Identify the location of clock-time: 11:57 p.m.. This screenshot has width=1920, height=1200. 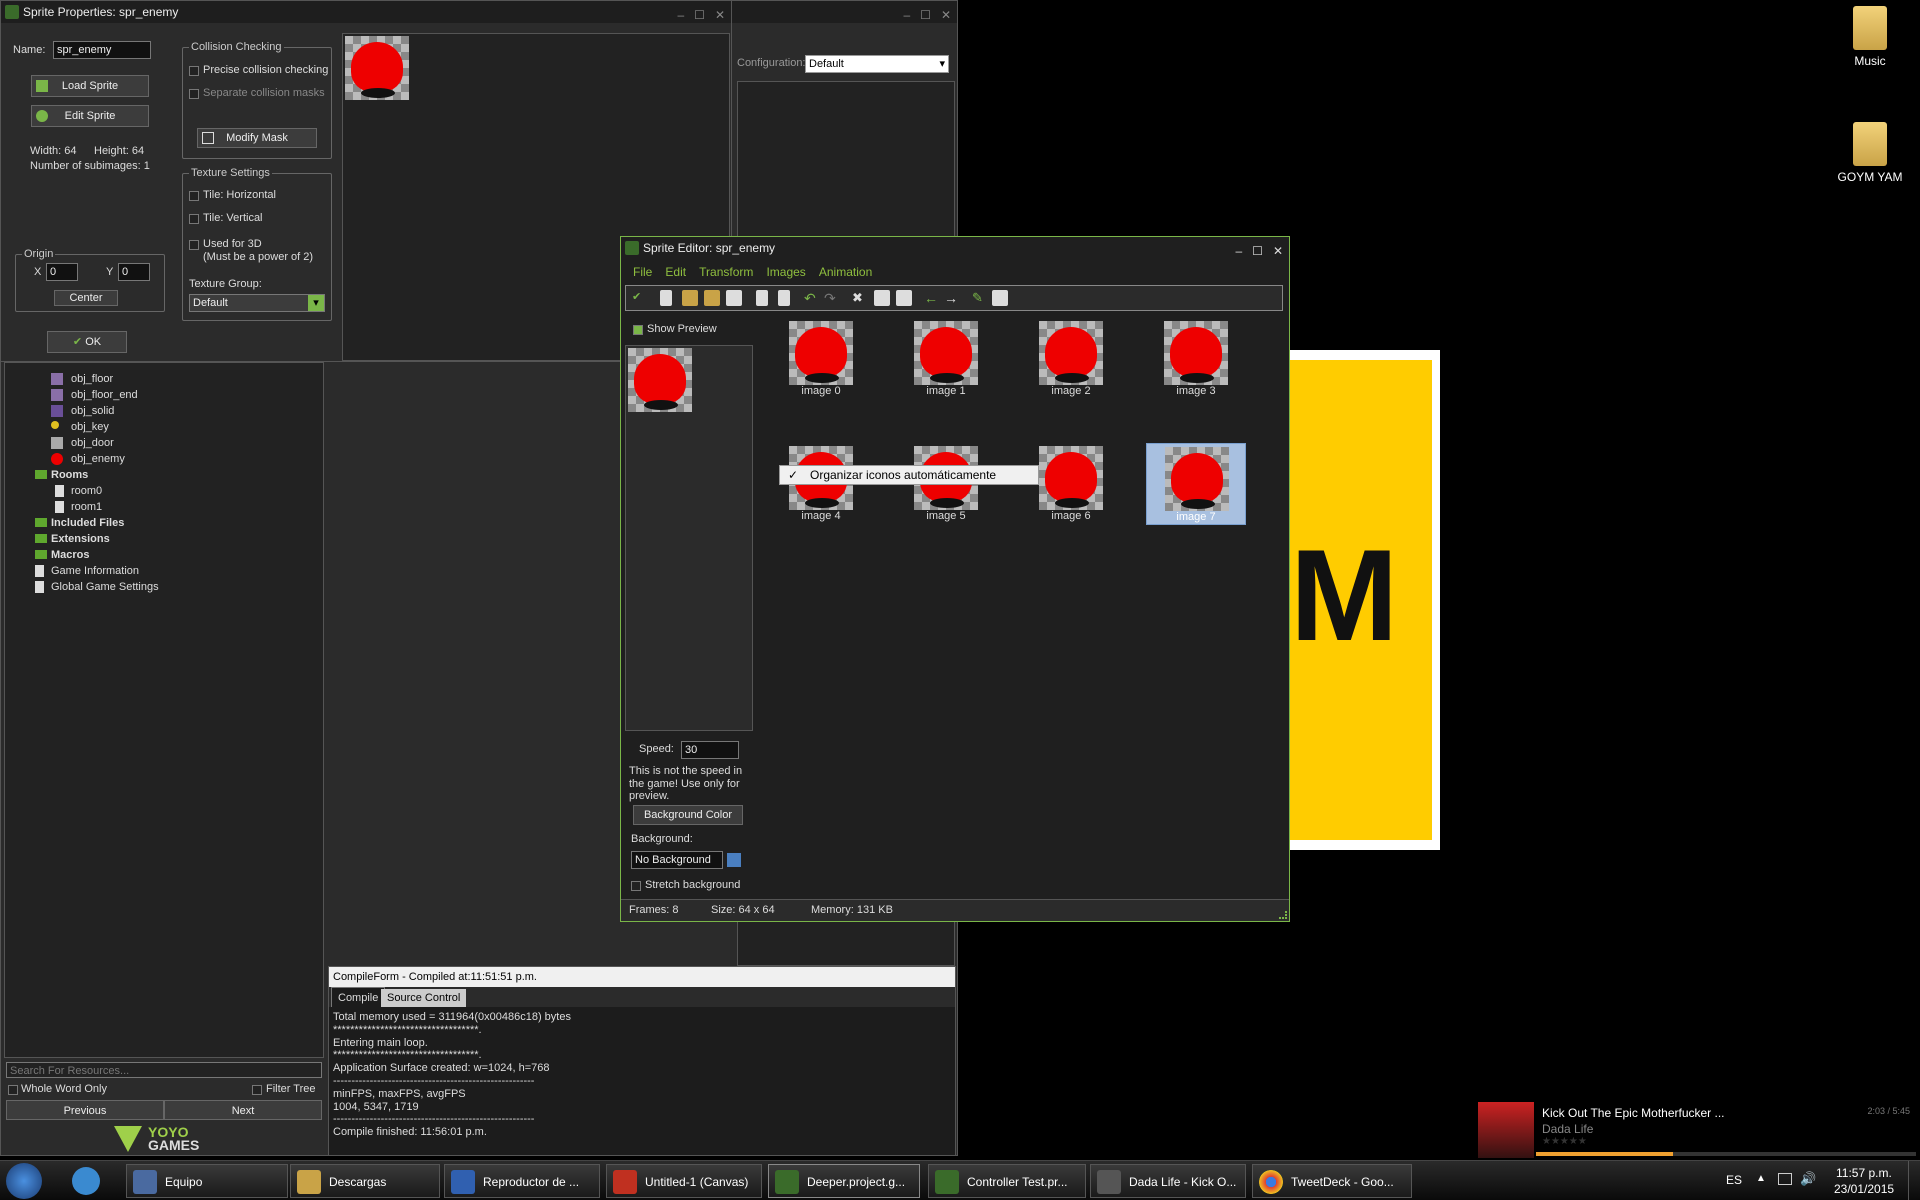
(1864, 1173).